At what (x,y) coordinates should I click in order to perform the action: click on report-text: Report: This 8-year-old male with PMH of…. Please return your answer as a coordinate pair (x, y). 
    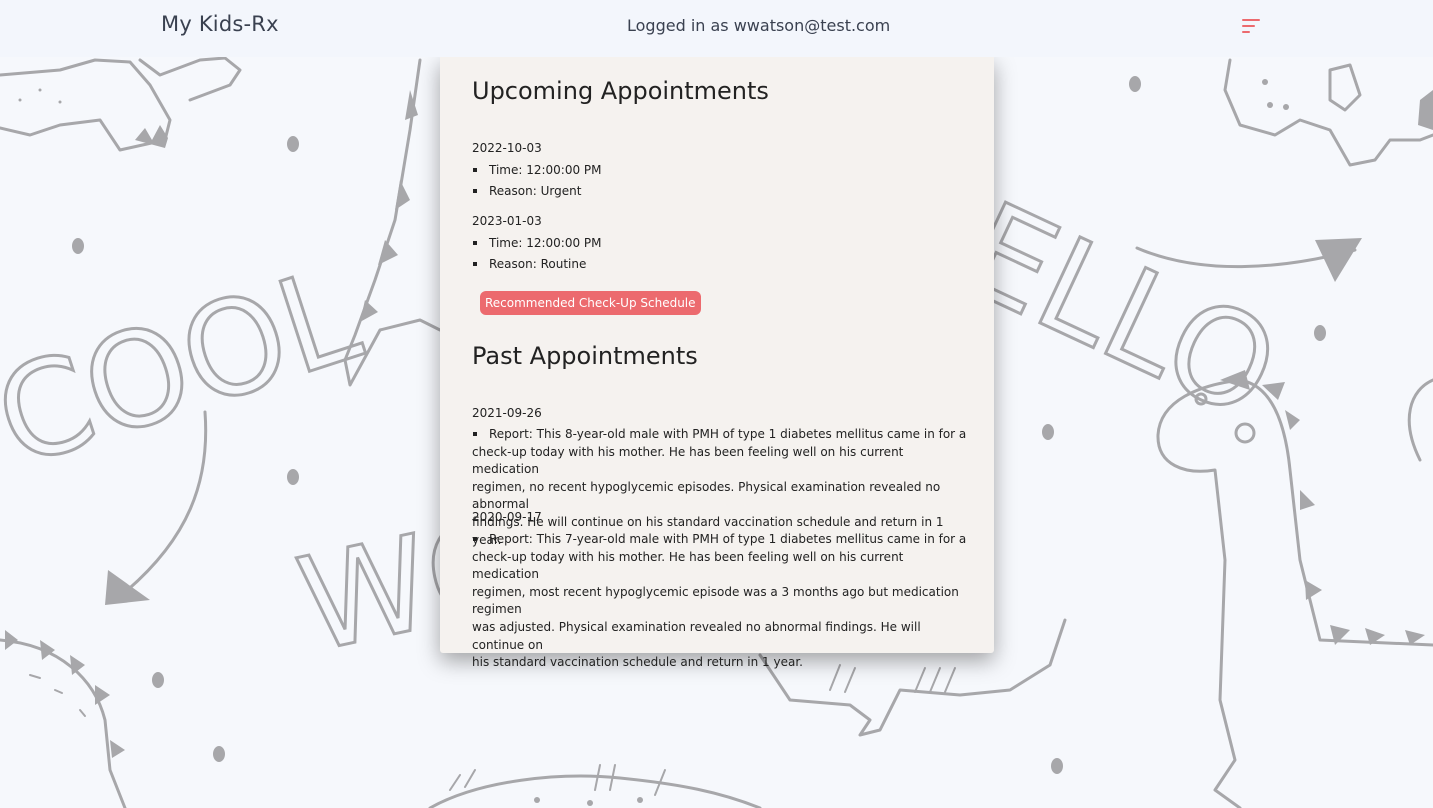
    Looking at the image, I should click on (728, 434).